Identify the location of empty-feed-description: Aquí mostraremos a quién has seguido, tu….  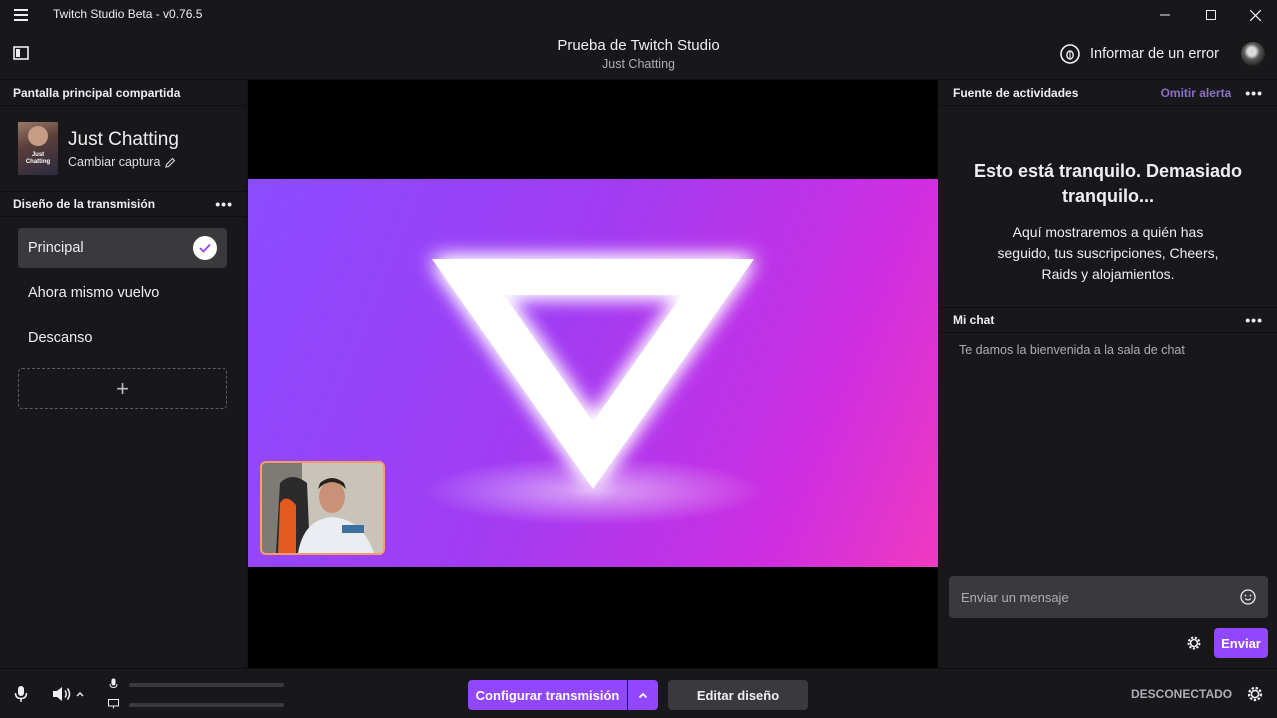
(1108, 253).